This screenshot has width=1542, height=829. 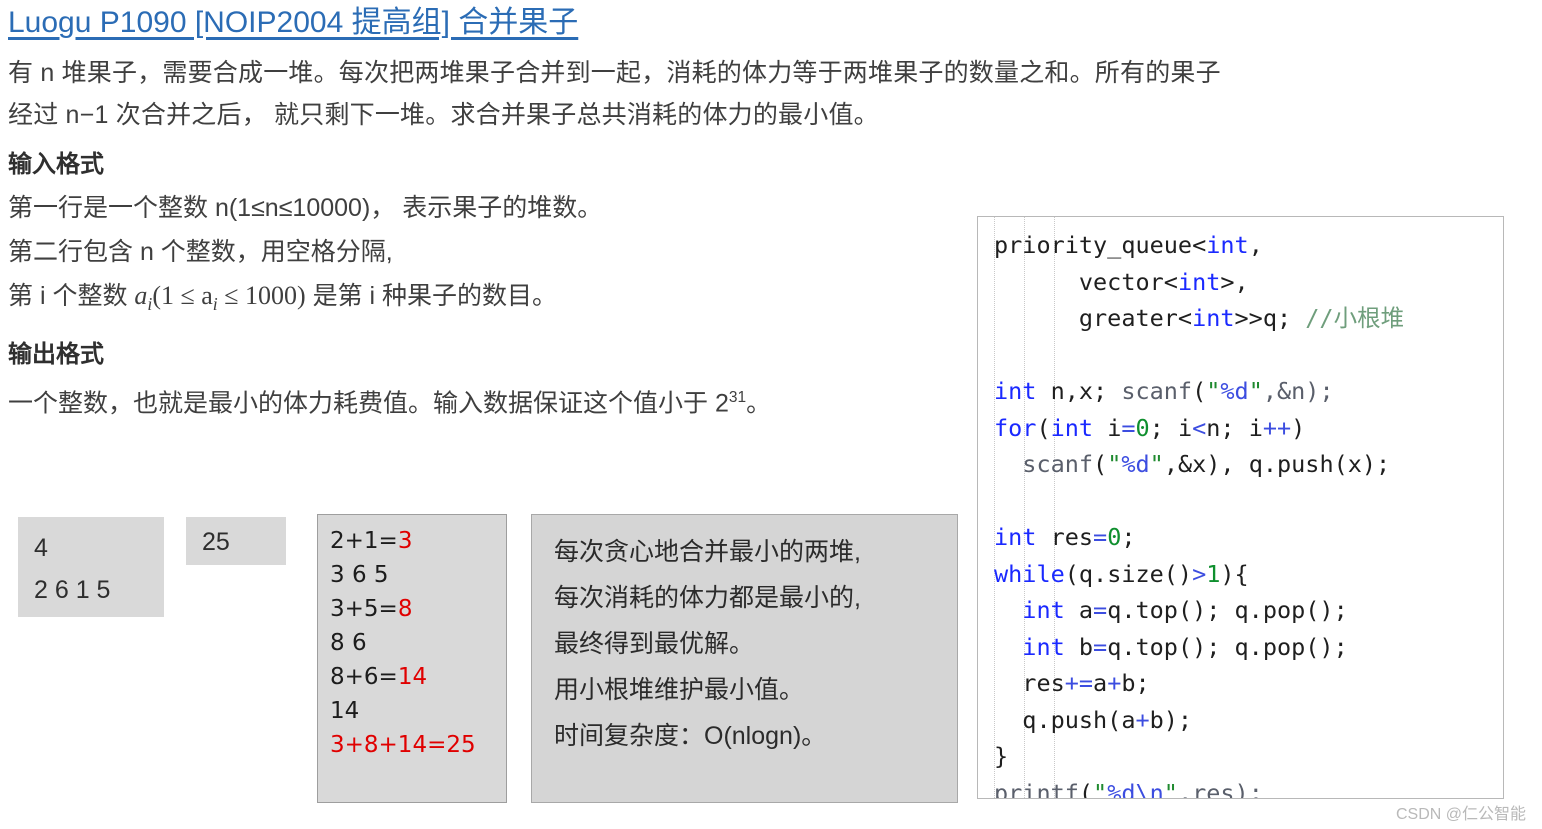 What do you see at coordinates (1171, 719) in the screenshot?
I see `code-token: b);` at bounding box center [1171, 719].